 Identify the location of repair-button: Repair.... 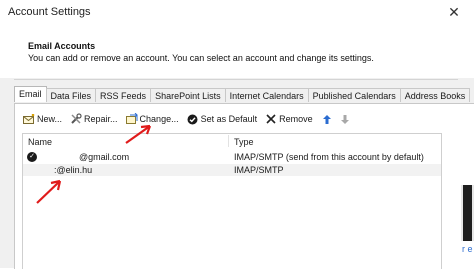
(94, 119).